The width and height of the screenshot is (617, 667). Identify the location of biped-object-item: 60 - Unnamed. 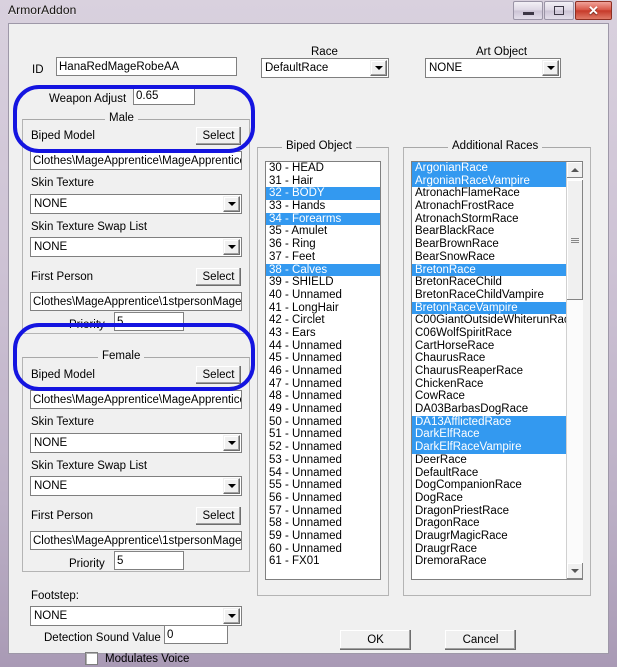
(323, 549).